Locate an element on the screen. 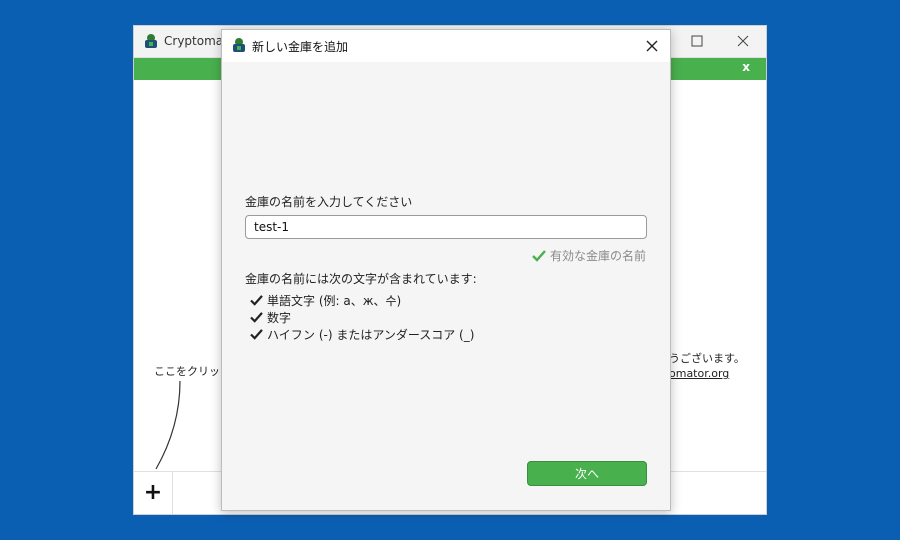 The height and width of the screenshot is (540, 900). dialog-close-icon is located at coordinates (652, 46).